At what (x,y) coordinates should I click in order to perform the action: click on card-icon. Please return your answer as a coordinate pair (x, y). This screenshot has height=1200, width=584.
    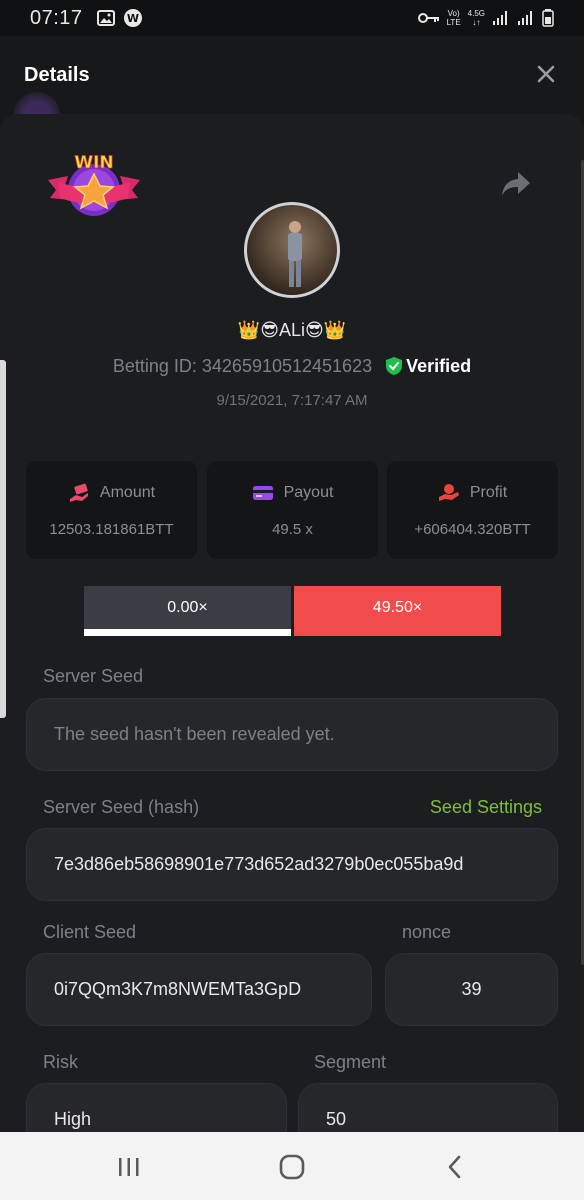
    Looking at the image, I should click on (262, 493).